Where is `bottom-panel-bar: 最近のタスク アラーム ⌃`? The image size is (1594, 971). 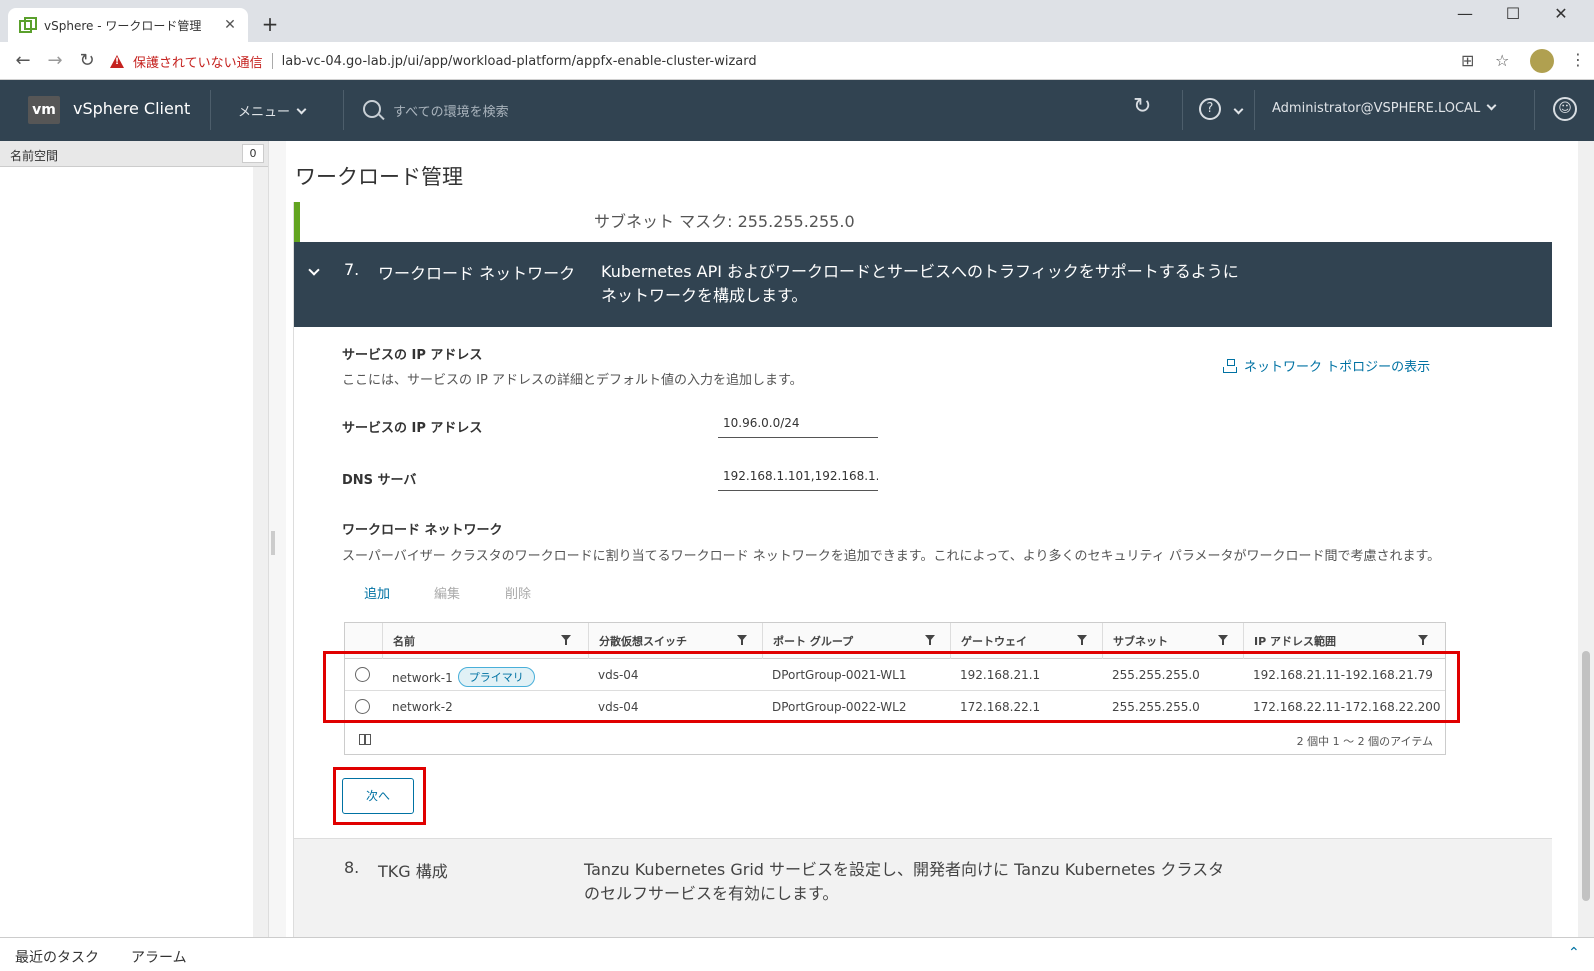
bottom-panel-bar: 最近のタスク アラーム ⌃ is located at coordinates (797, 954).